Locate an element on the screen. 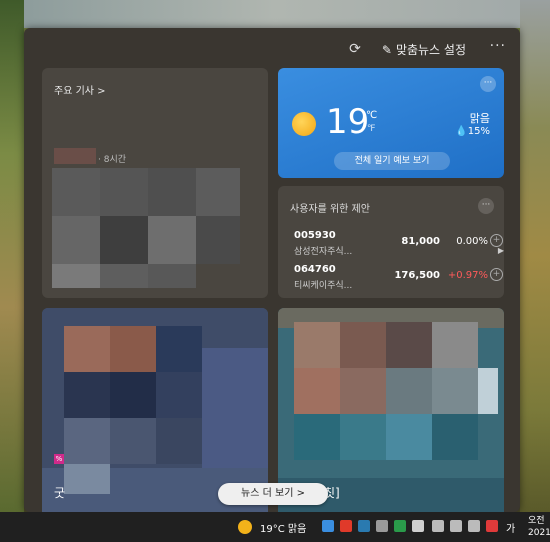 This screenshot has width=550, height=542. news-title: 굿 is located at coordinates (59, 492).